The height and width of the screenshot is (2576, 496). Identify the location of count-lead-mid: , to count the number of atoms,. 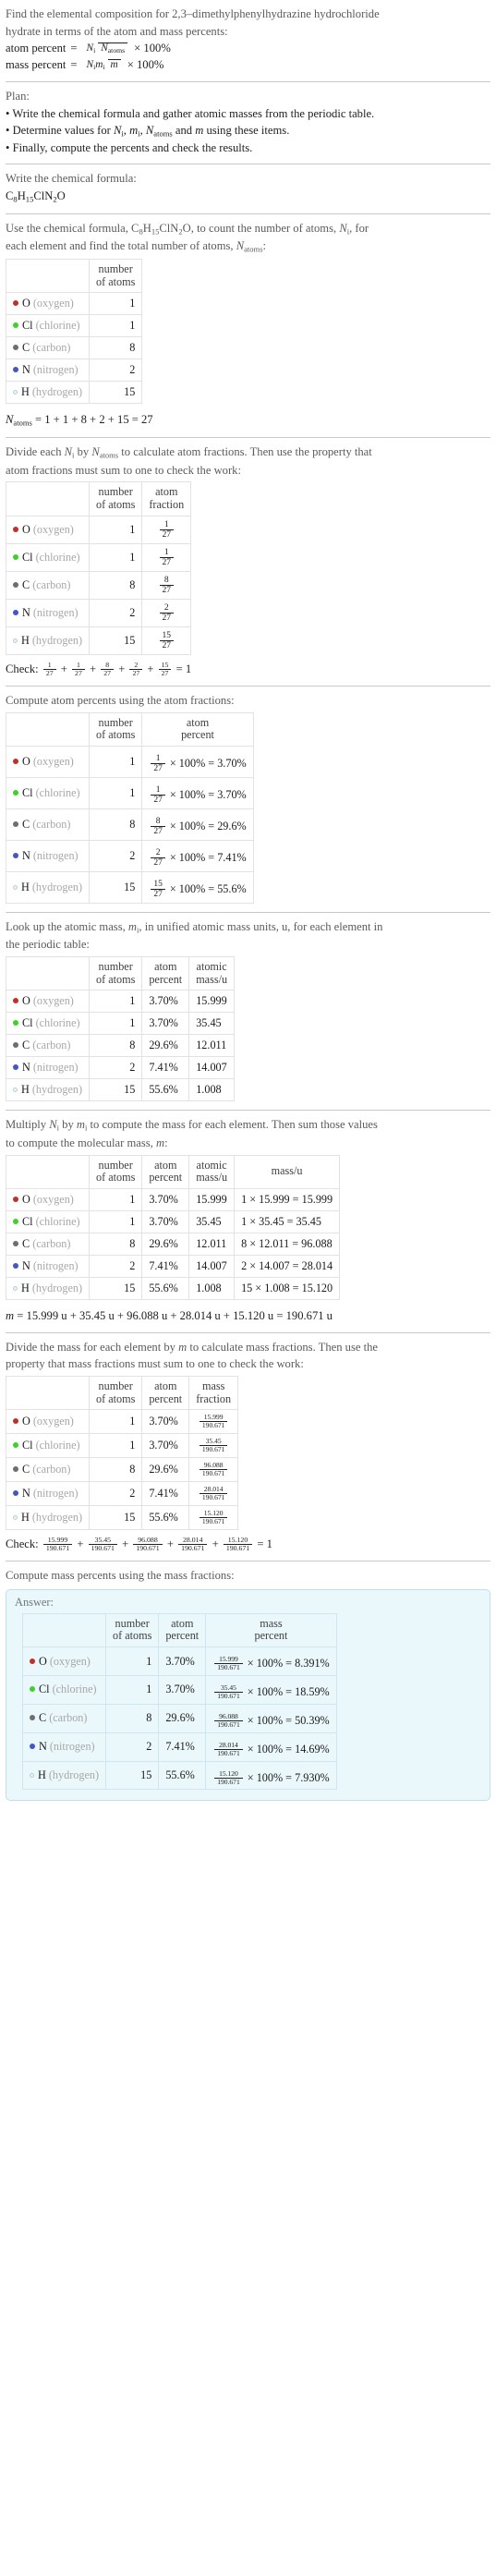
(265, 228).